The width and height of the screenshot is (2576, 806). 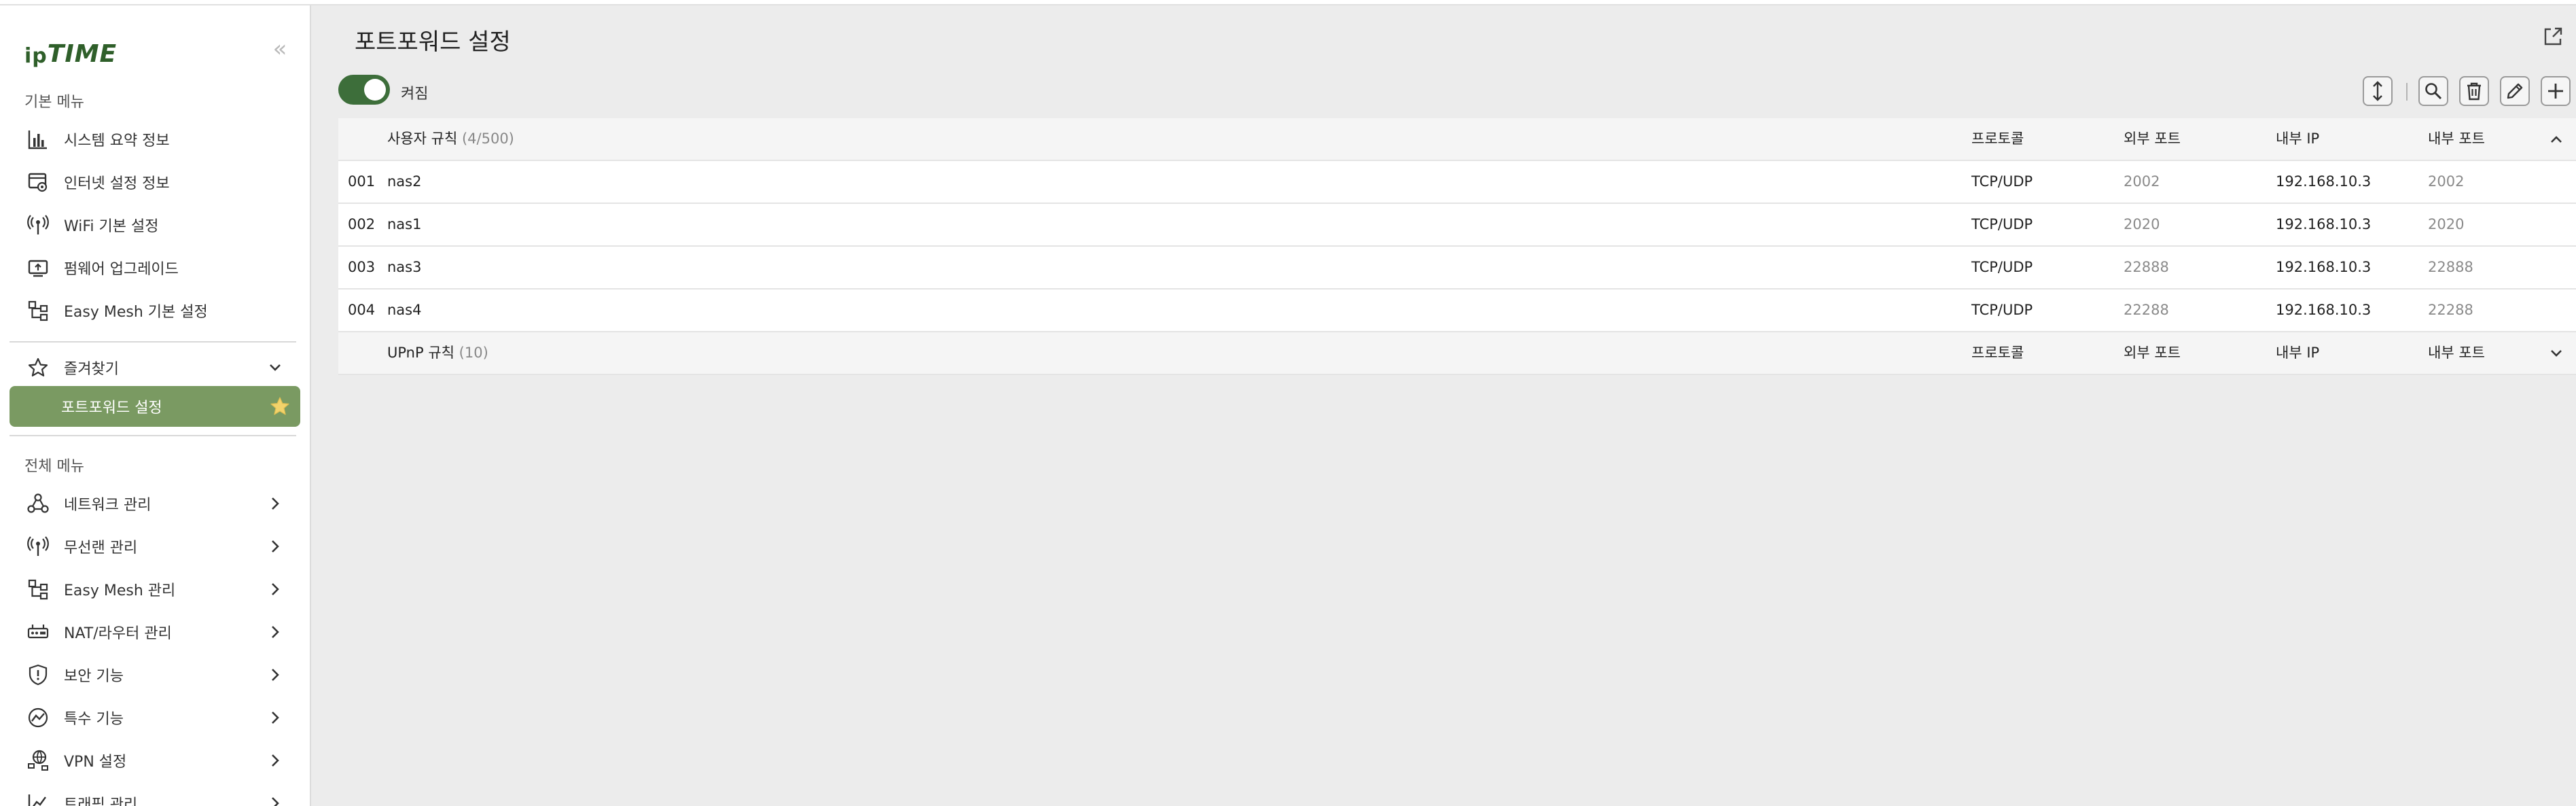 I want to click on star-filled-icon, so click(x=280, y=406).